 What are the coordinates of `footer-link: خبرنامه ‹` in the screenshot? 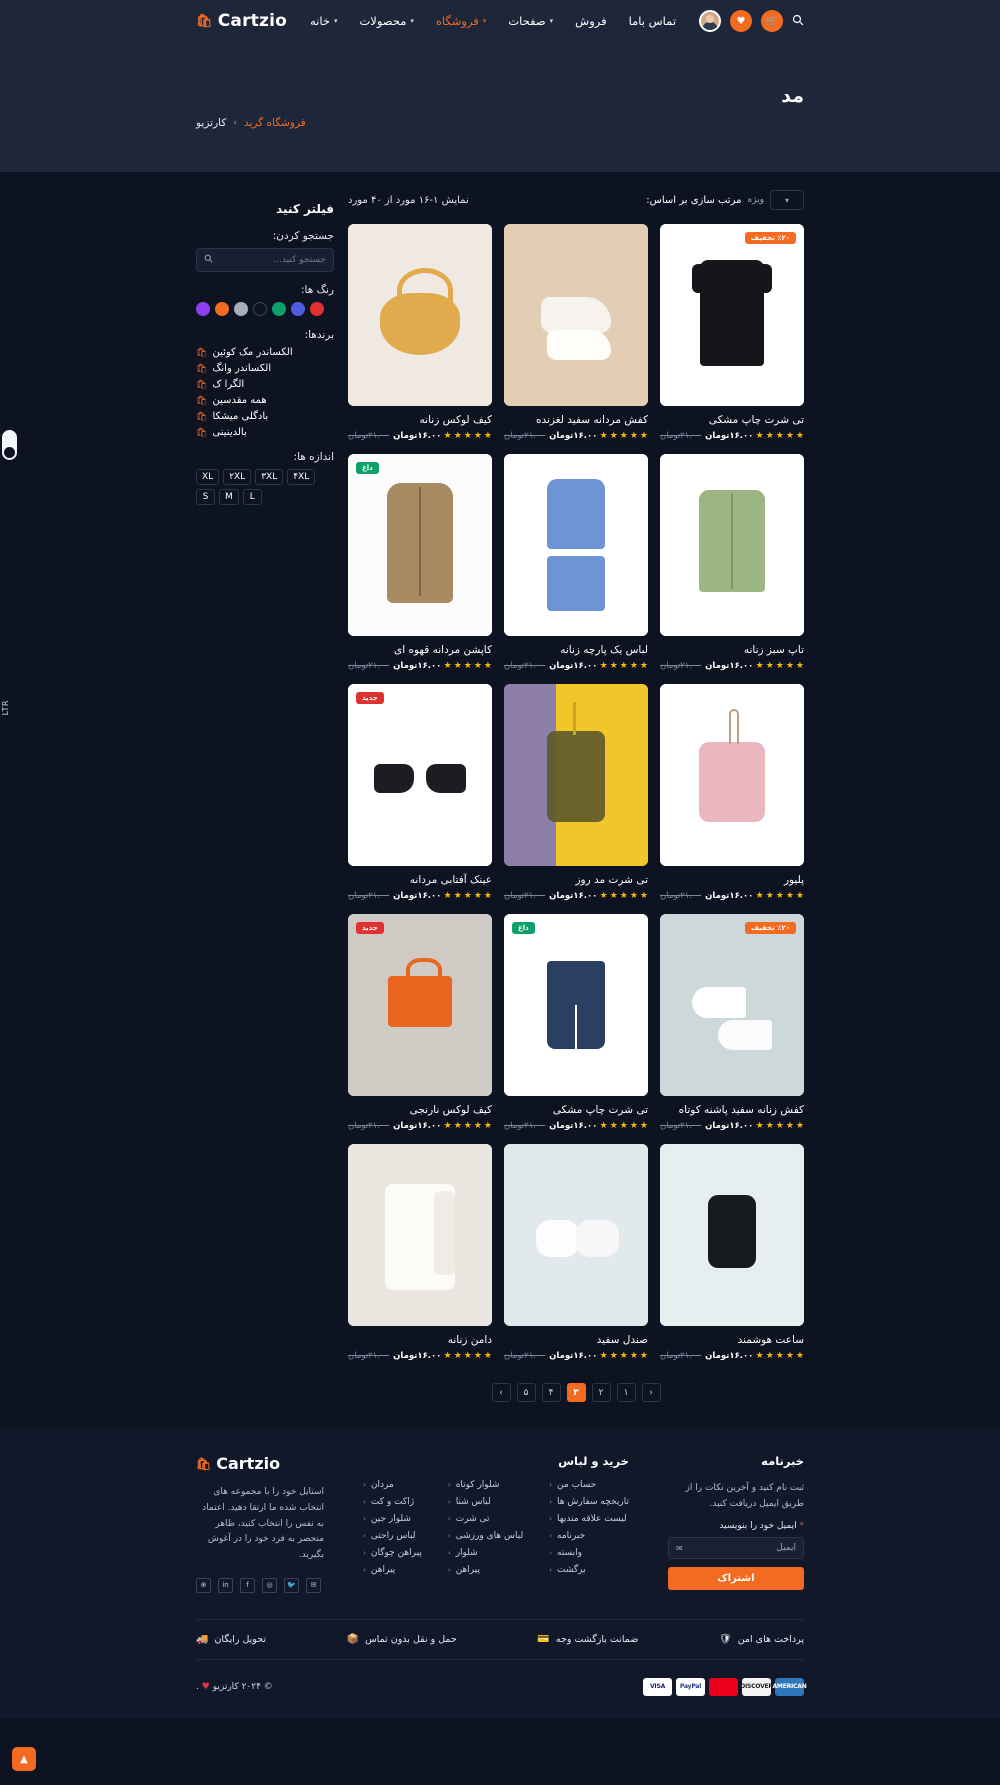 It's located at (589, 1536).